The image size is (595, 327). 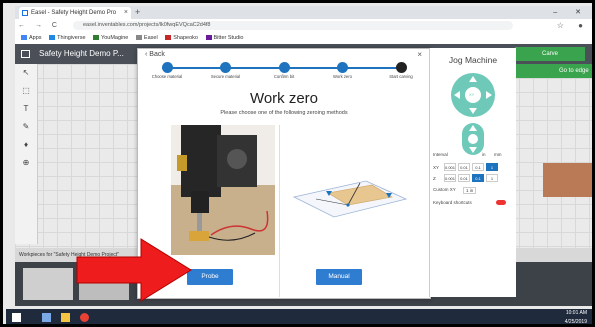 I want to click on system-clock: 10:01 AM 4/25/2019, so click(x=575, y=317).